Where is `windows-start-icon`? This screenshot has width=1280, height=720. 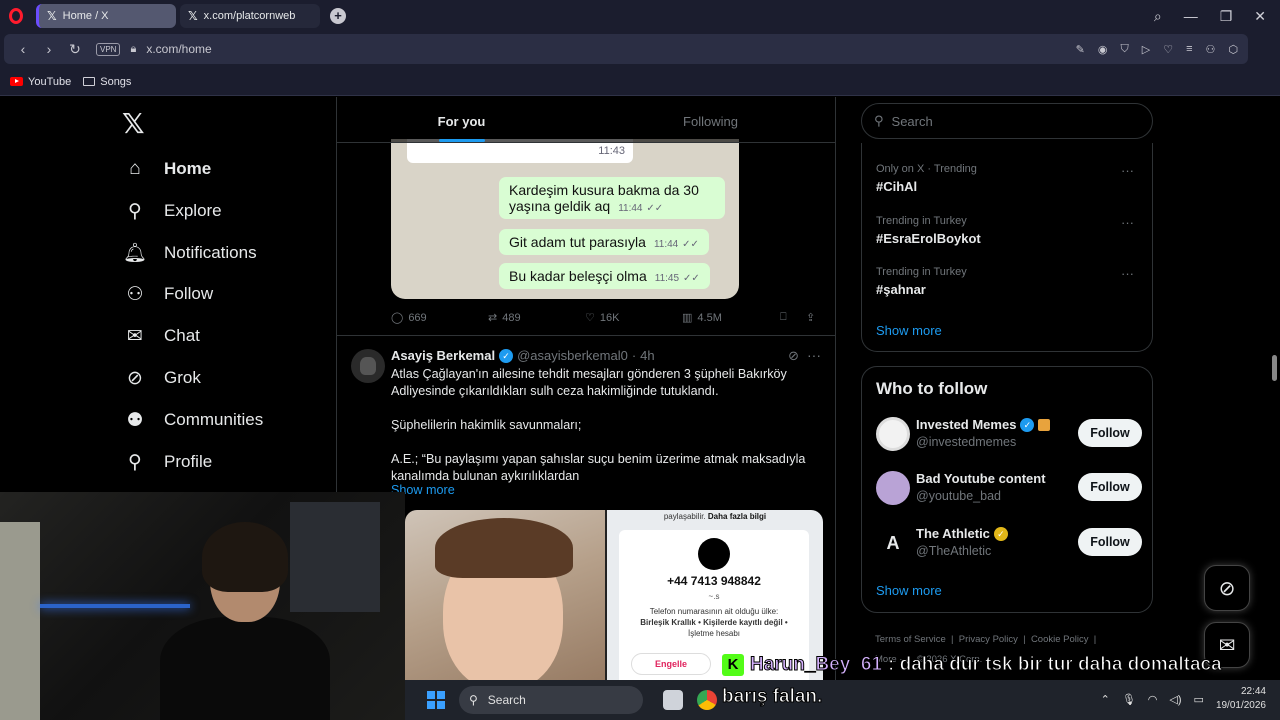 windows-start-icon is located at coordinates (436, 700).